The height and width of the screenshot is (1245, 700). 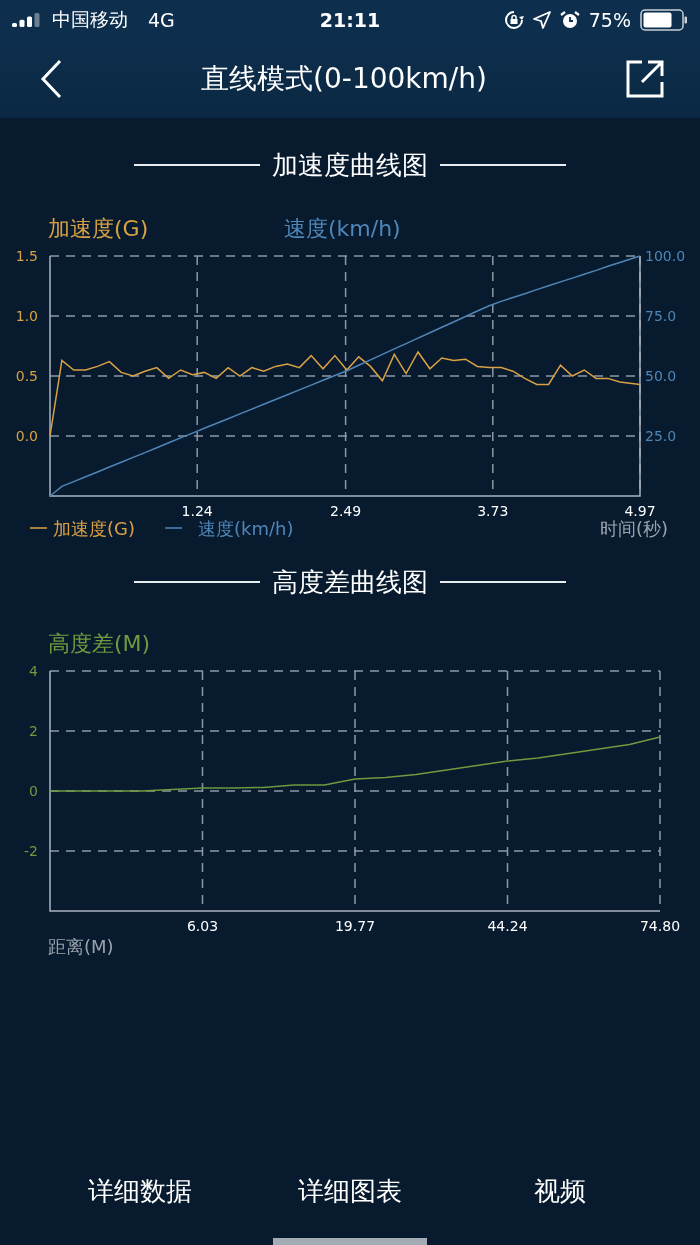 What do you see at coordinates (140, 1202) in the screenshot?
I see `tab: 详细数据` at bounding box center [140, 1202].